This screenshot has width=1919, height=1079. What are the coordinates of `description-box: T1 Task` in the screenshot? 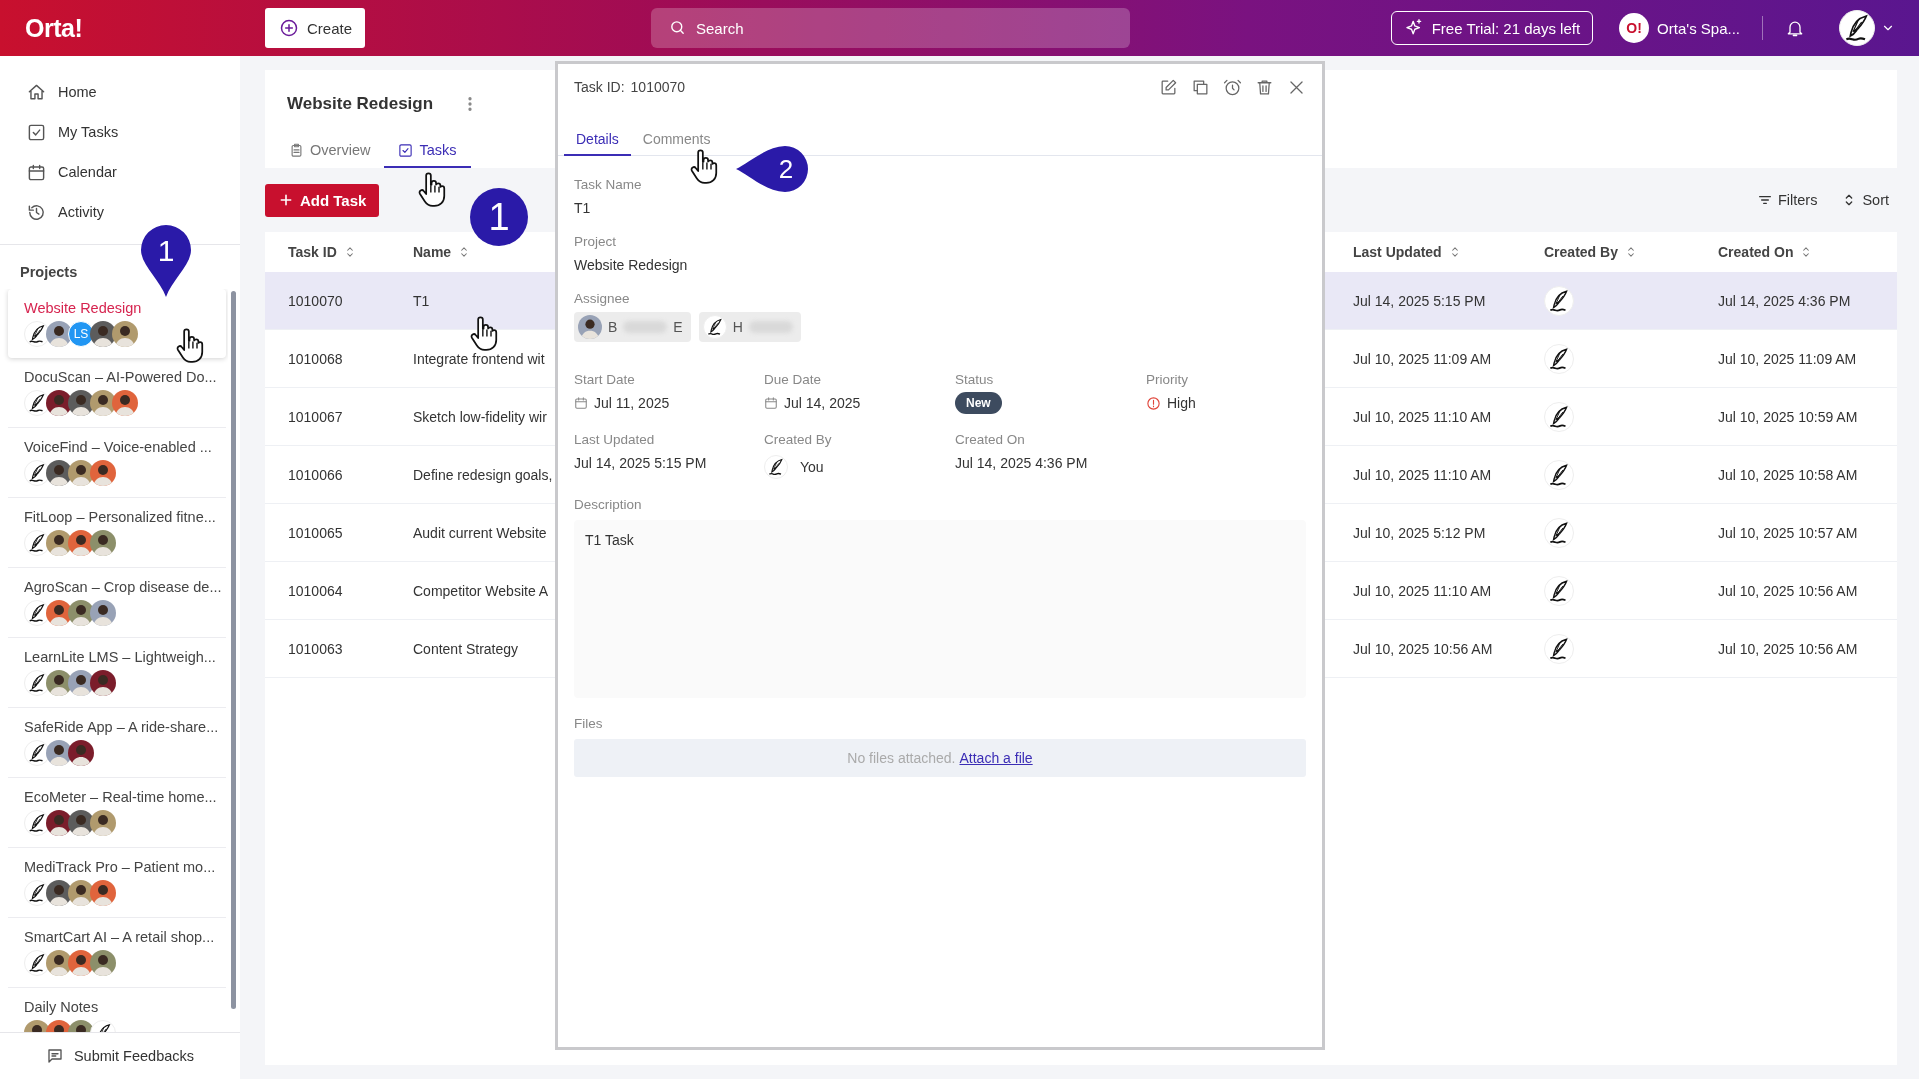 It's located at (940, 609).